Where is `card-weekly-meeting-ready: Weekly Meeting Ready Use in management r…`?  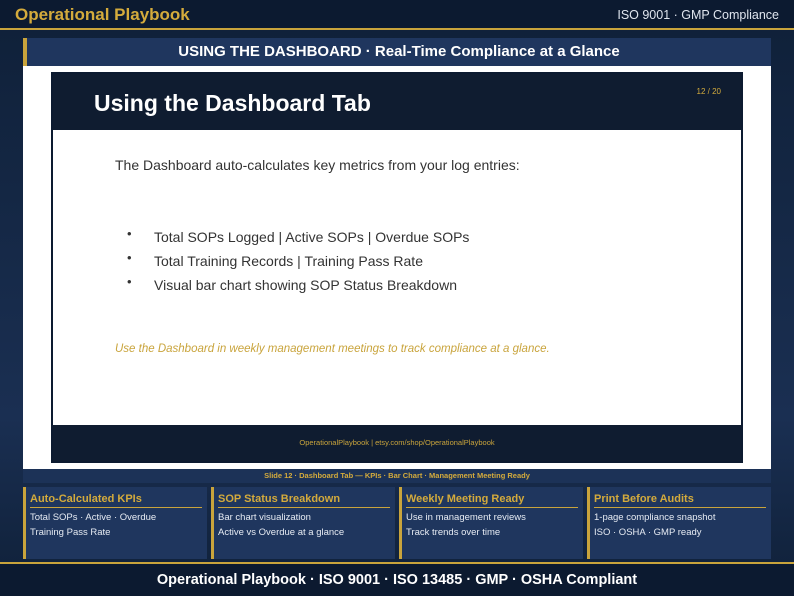 card-weekly-meeting-ready: Weekly Meeting Ready Use in management r… is located at coordinates (491, 523).